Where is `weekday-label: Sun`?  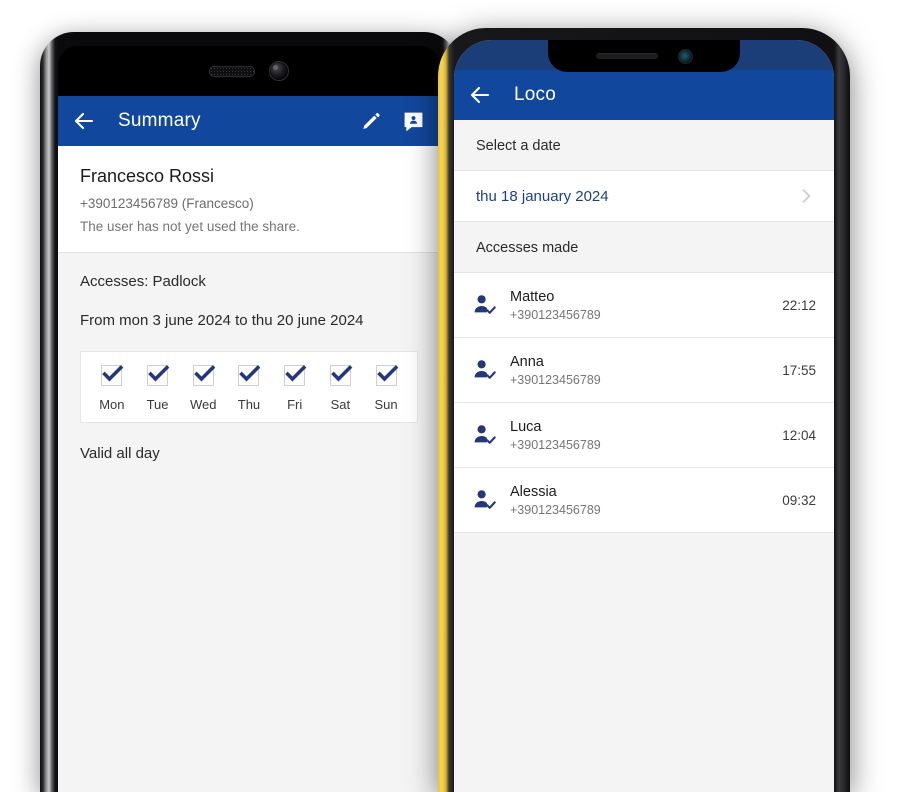
weekday-label: Sun is located at coordinates (386, 404).